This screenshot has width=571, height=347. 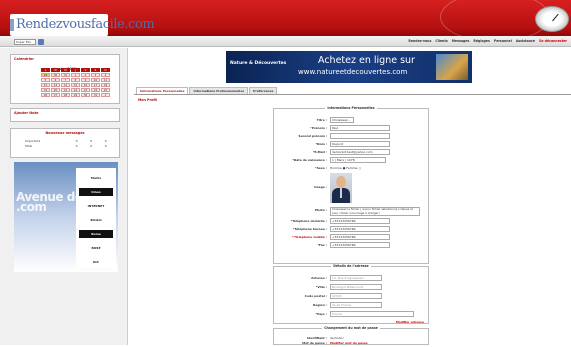 I want to click on calendar-day-header: M, so click(x=65, y=70).